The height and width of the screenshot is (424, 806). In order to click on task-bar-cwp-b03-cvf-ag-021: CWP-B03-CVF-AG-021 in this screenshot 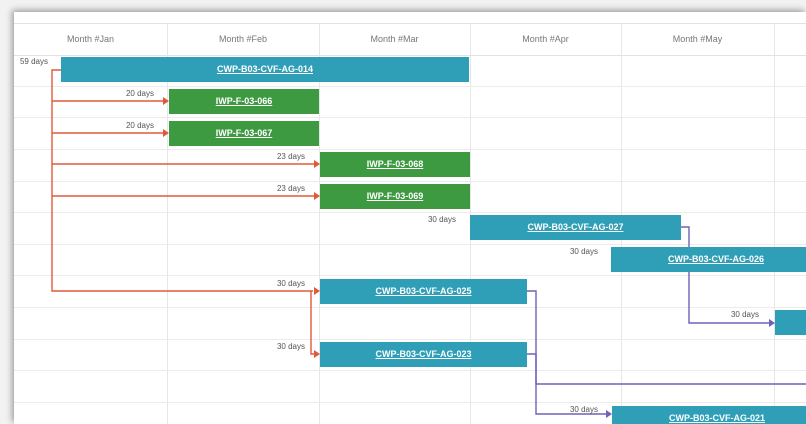, I will do `click(709, 415)`.